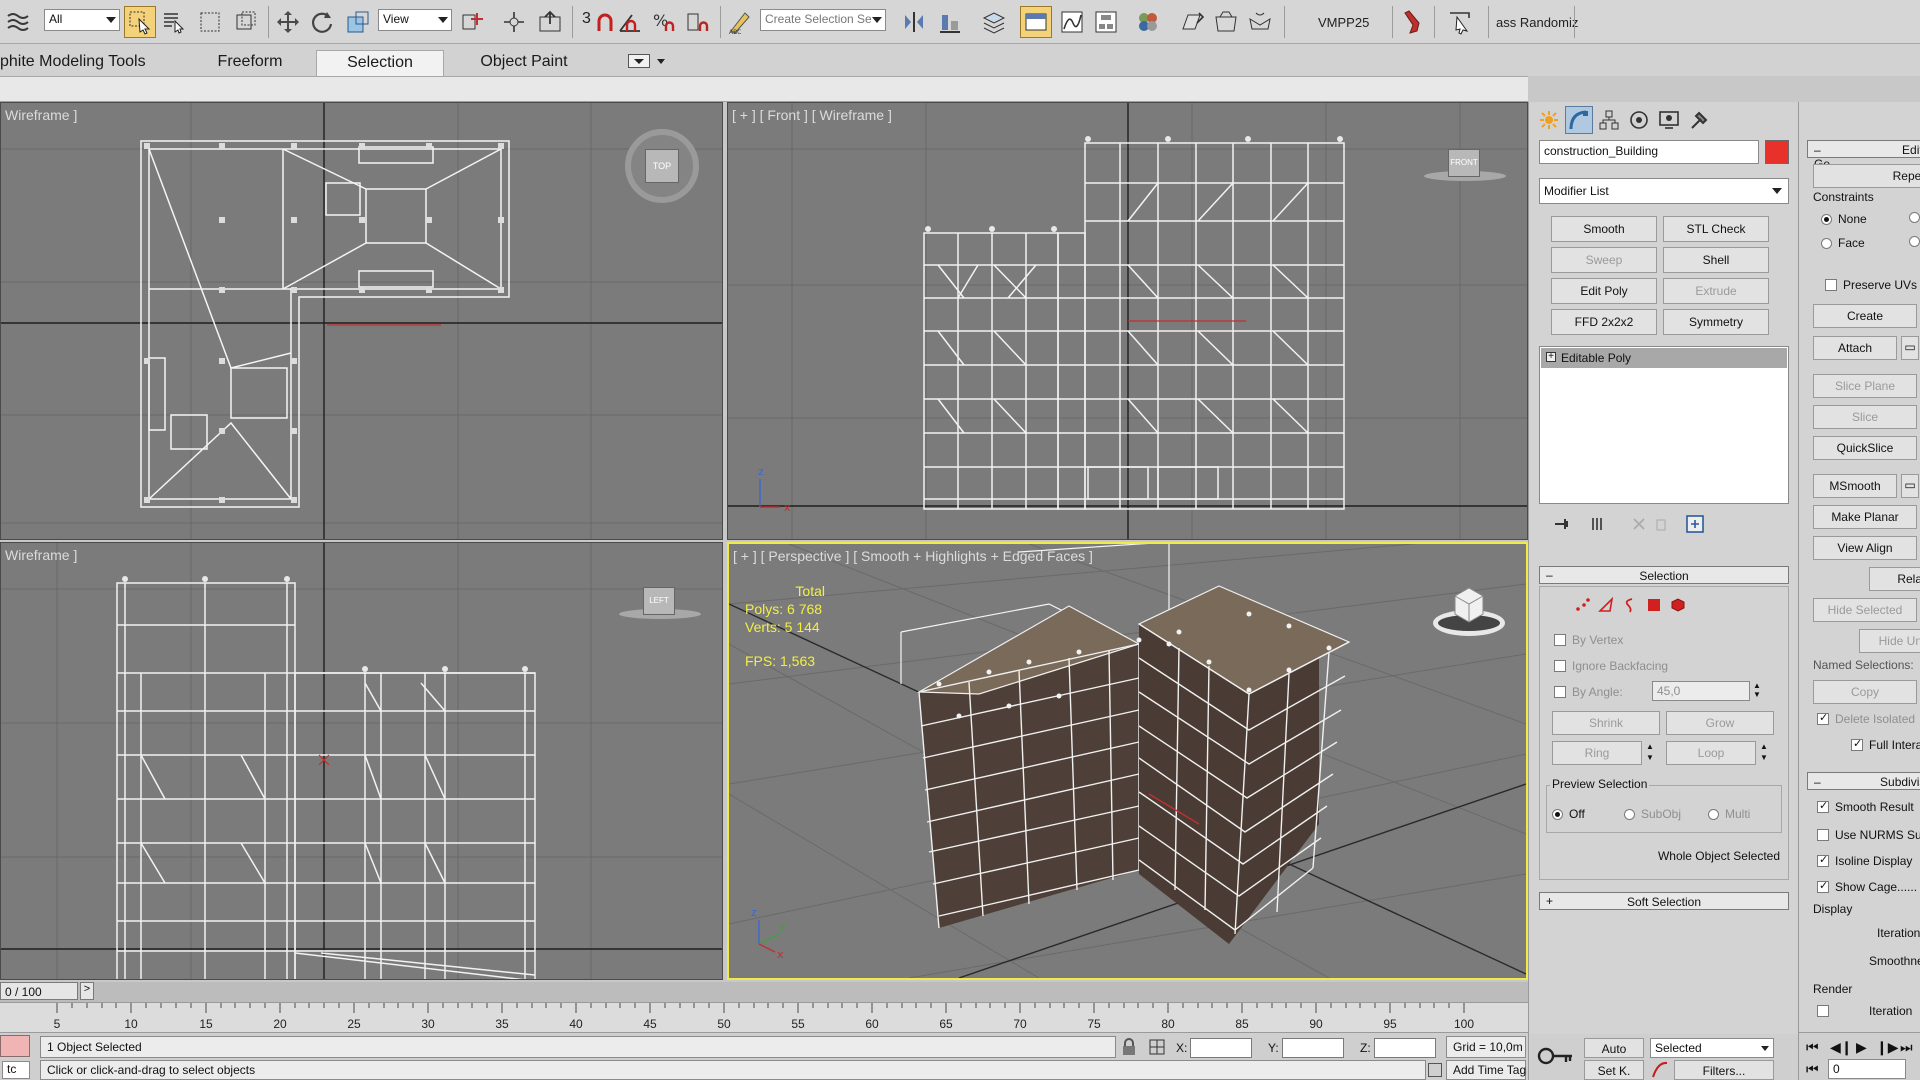 This screenshot has width=1920, height=1080. Describe the element at coordinates (1664, 358) in the screenshot. I see `stack-item-editable-poly: + Editable Poly` at that location.